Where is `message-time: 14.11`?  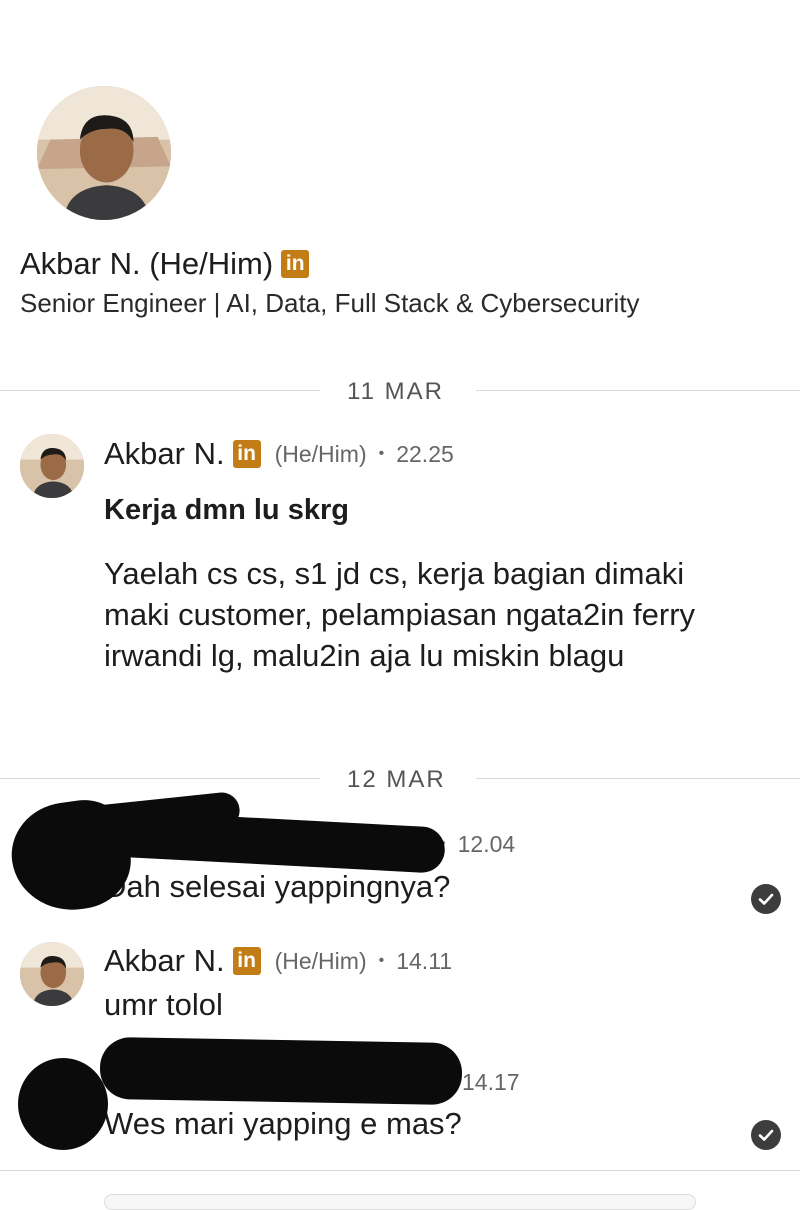 message-time: 14.11 is located at coordinates (424, 960).